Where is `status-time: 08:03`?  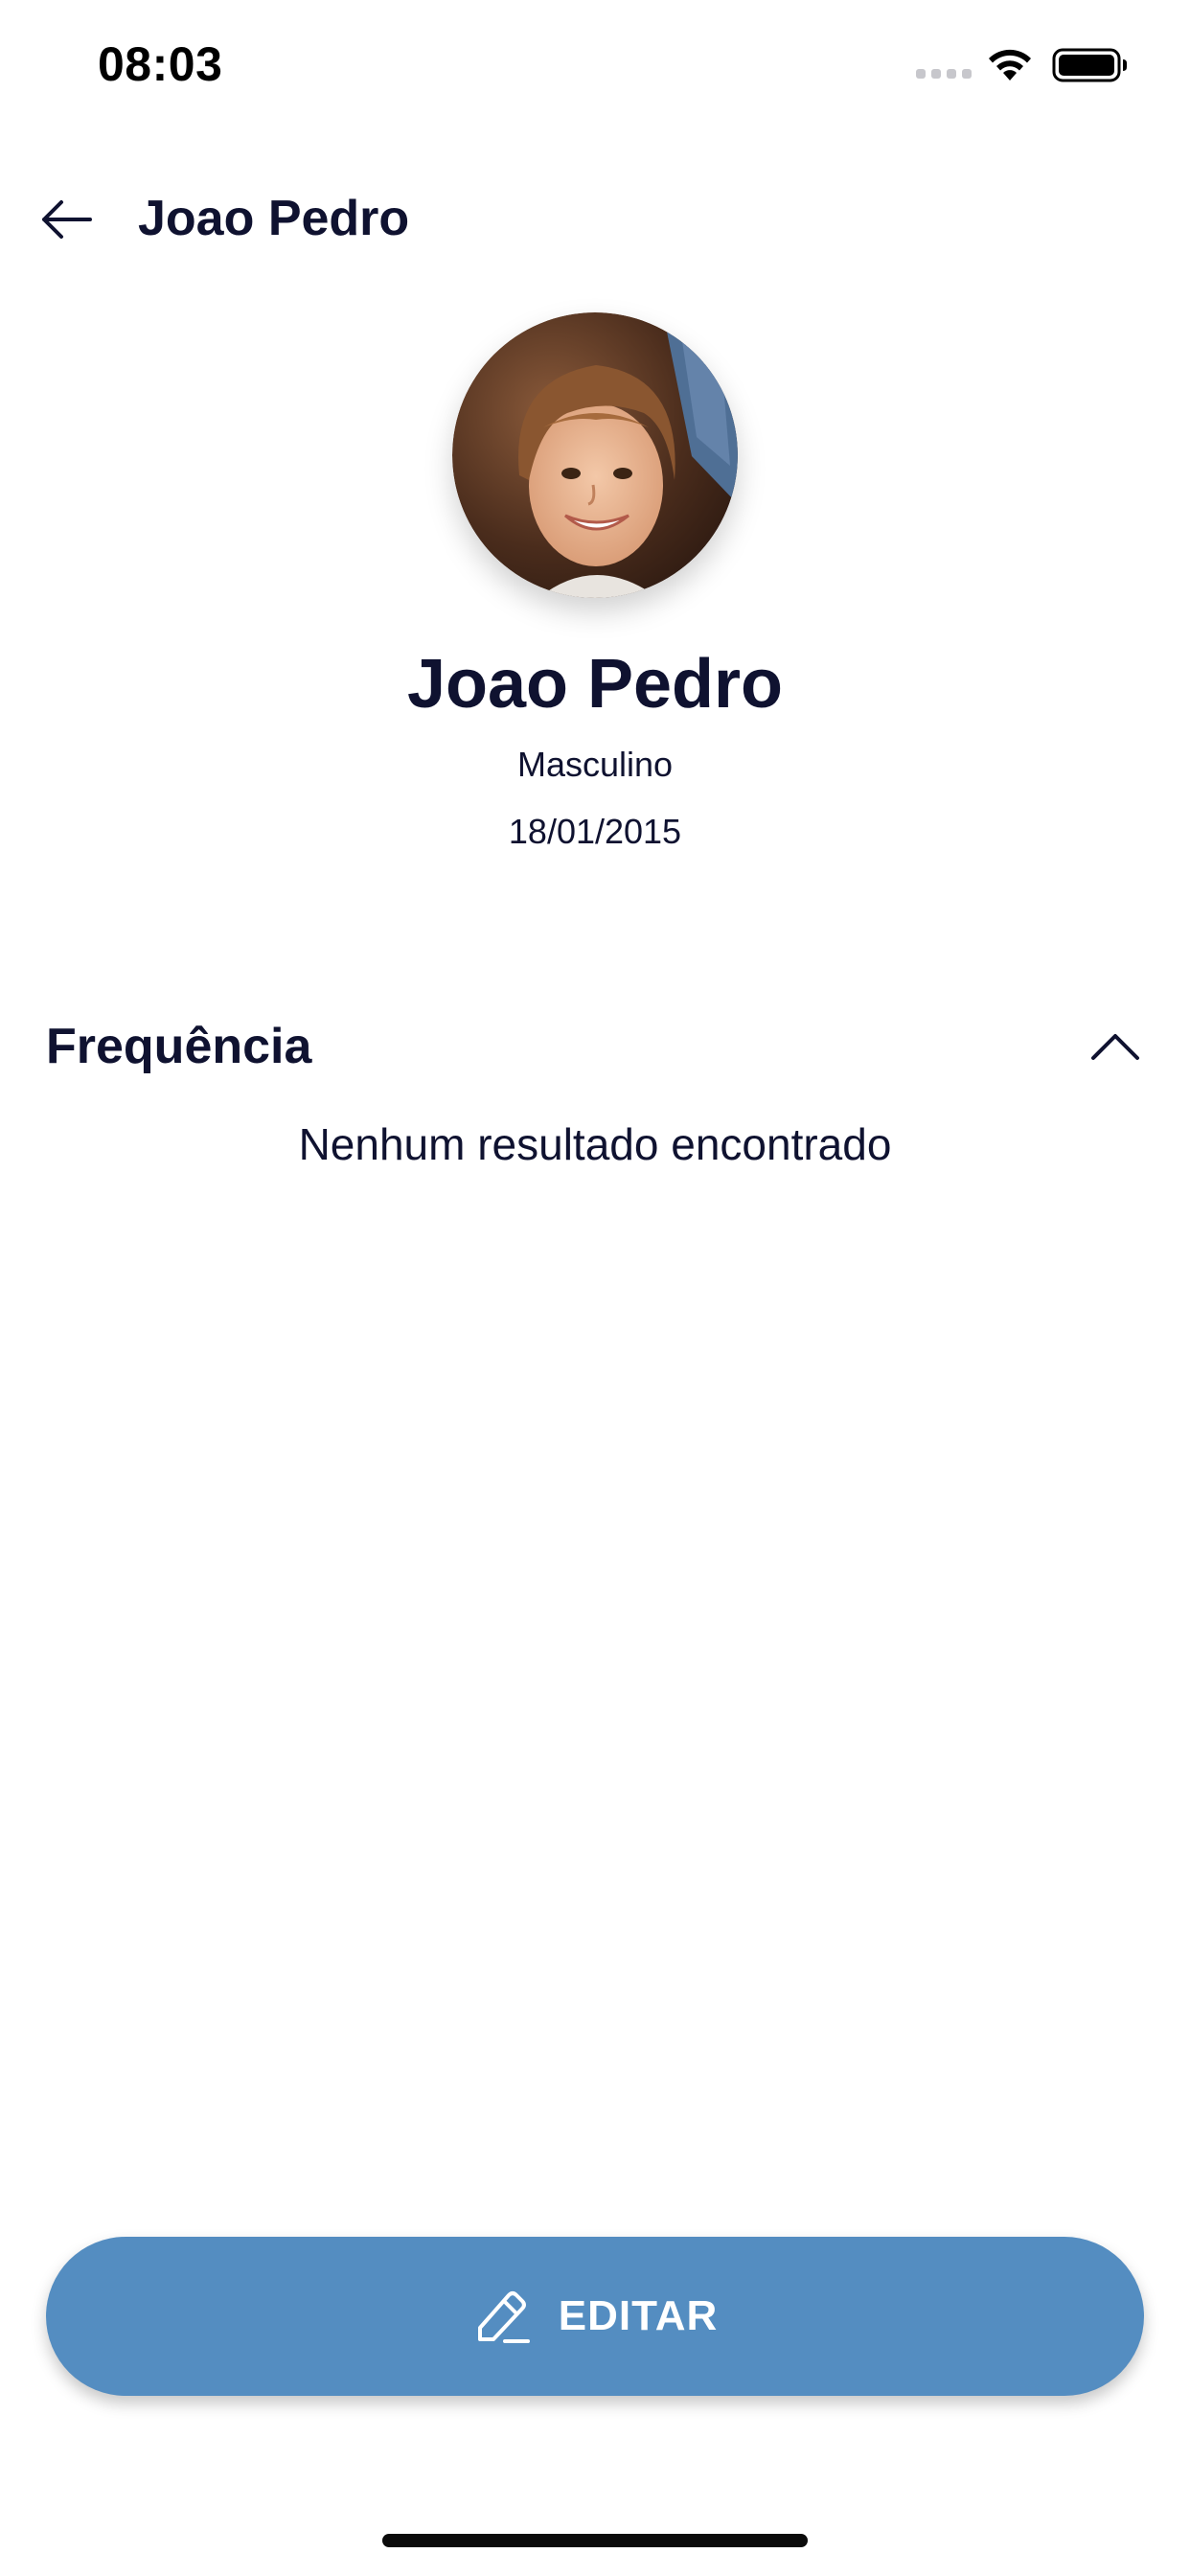
status-time: 08:03 is located at coordinates (160, 64).